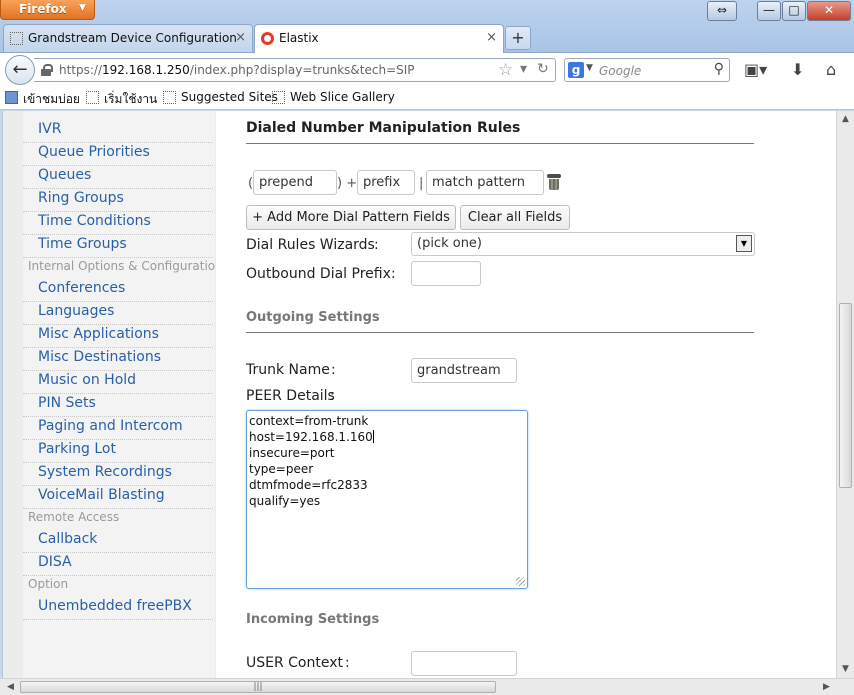  What do you see at coordinates (121, 99) in the screenshot?
I see `bookmark-getting-started: เริ่มใช้งาน` at bounding box center [121, 99].